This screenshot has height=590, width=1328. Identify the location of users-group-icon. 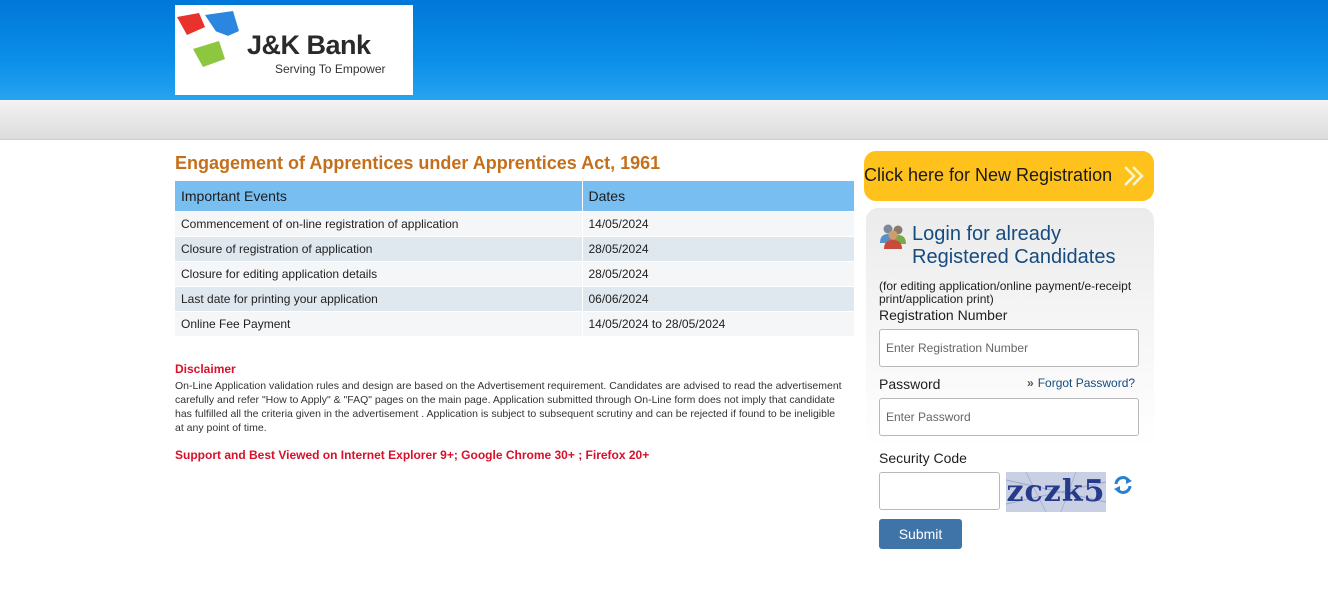
(893, 236).